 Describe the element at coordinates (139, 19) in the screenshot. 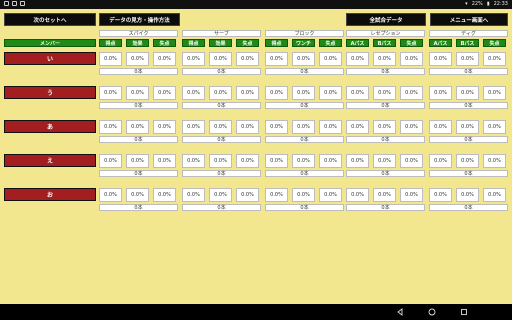

I see `how-to-button: データの見方・操作方法` at that location.